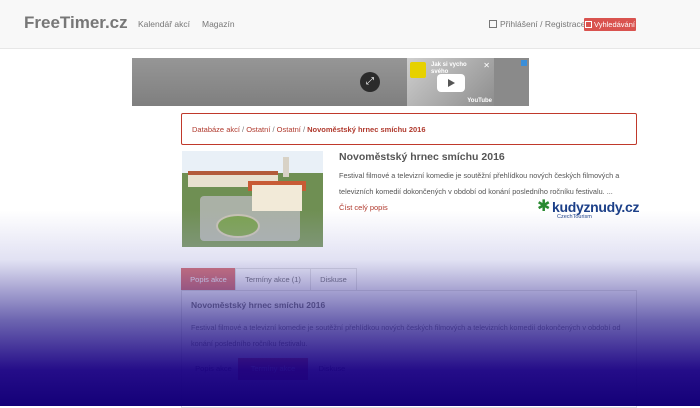 The width and height of the screenshot is (700, 408). I want to click on close-icon: ✕, so click(486, 65).